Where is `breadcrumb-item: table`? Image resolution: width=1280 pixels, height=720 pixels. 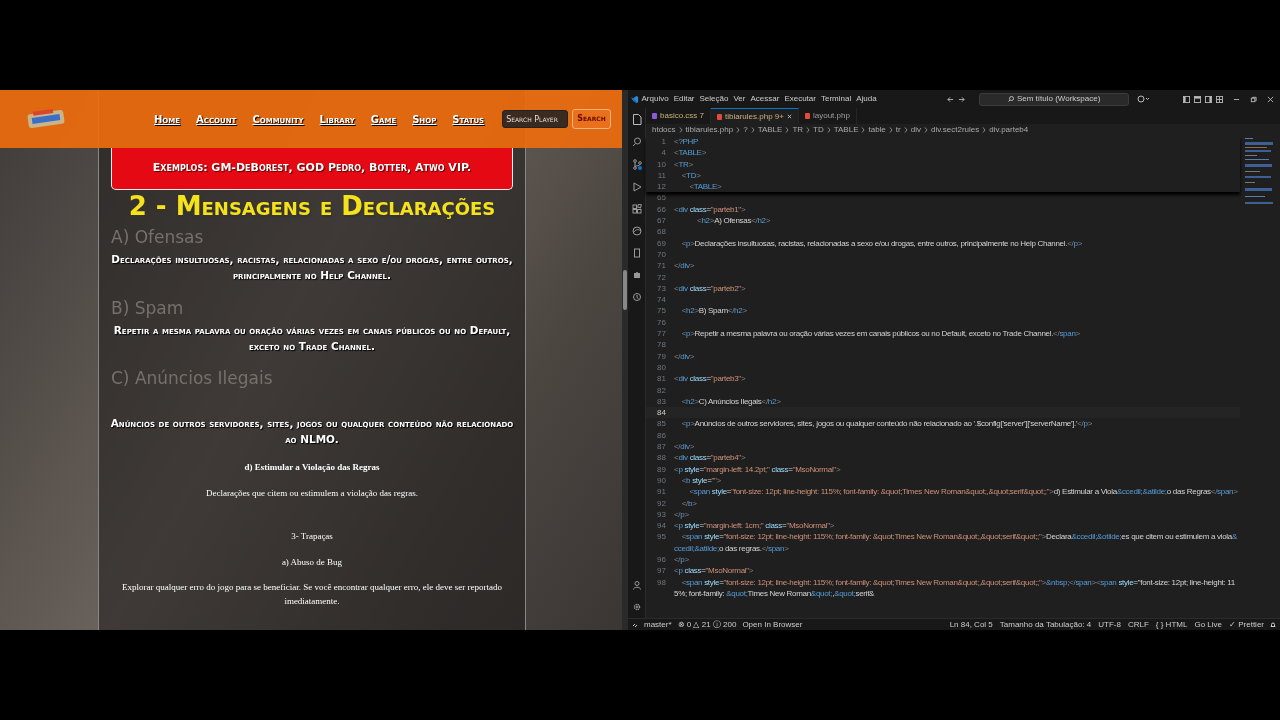
breadcrumb-item: table is located at coordinates (877, 130).